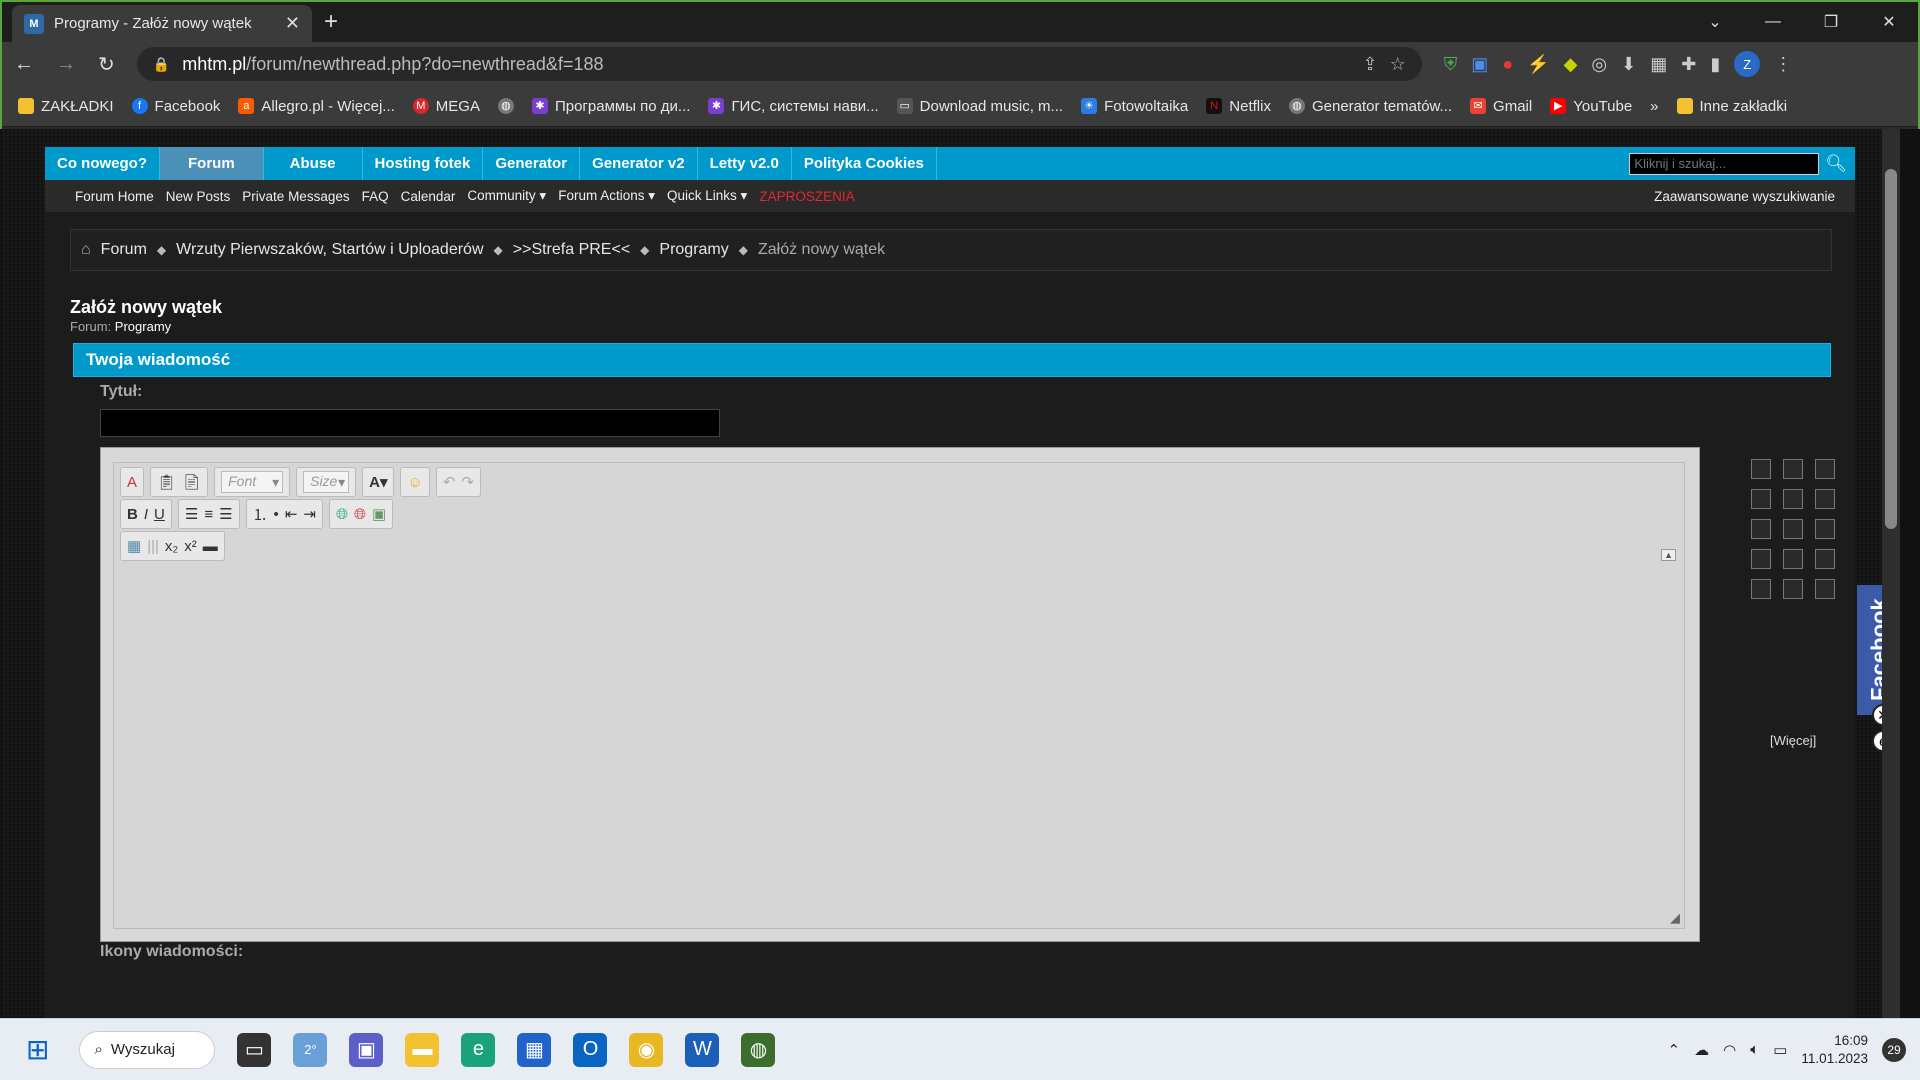  What do you see at coordinates (132, 482) in the screenshot?
I see `remove-format-icon: A` at bounding box center [132, 482].